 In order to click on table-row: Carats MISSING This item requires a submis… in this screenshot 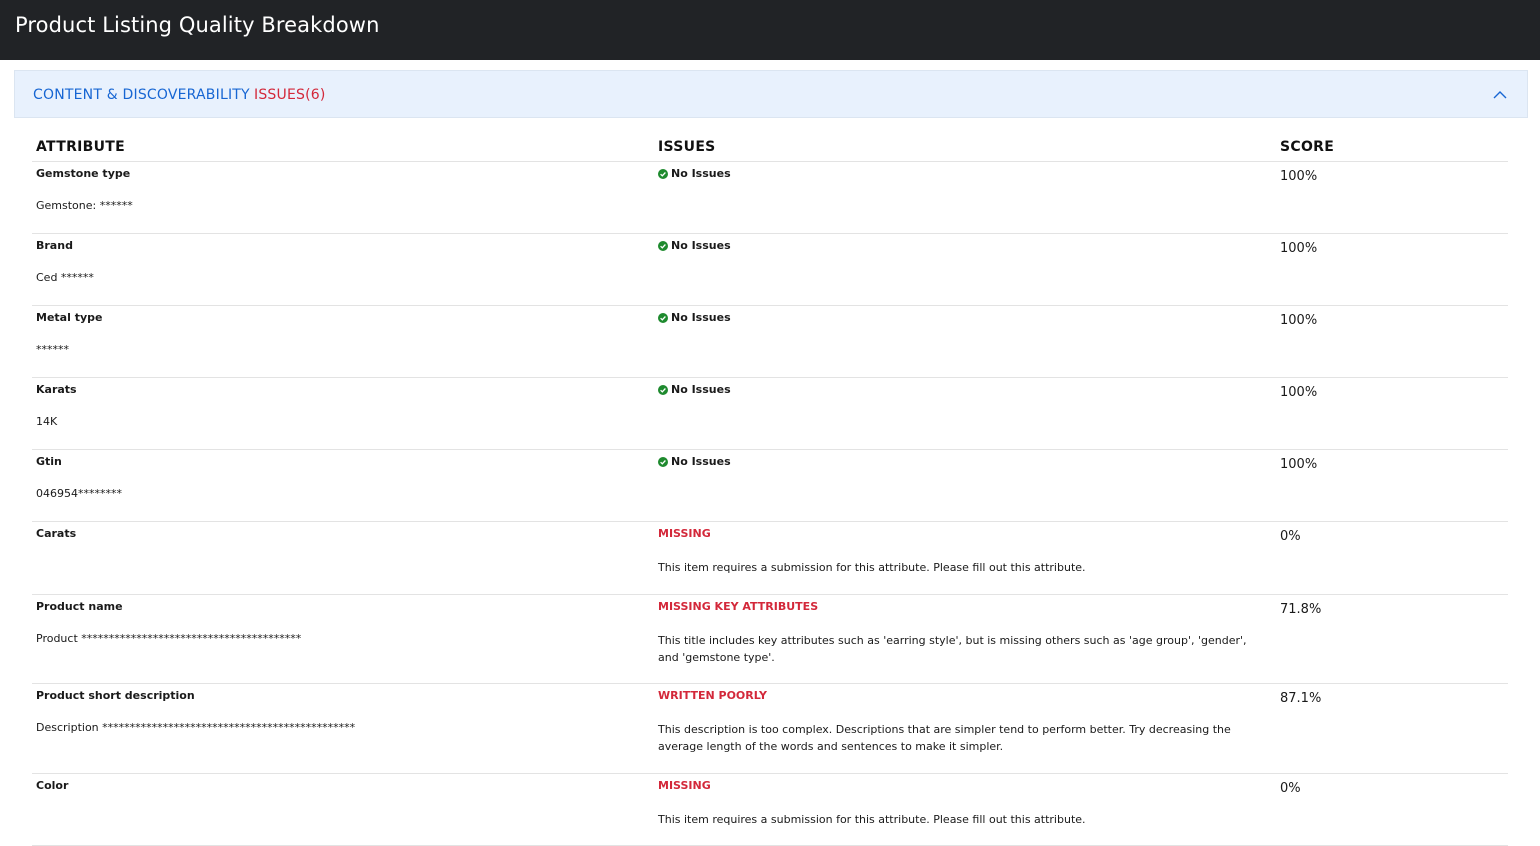, I will do `click(770, 558)`.